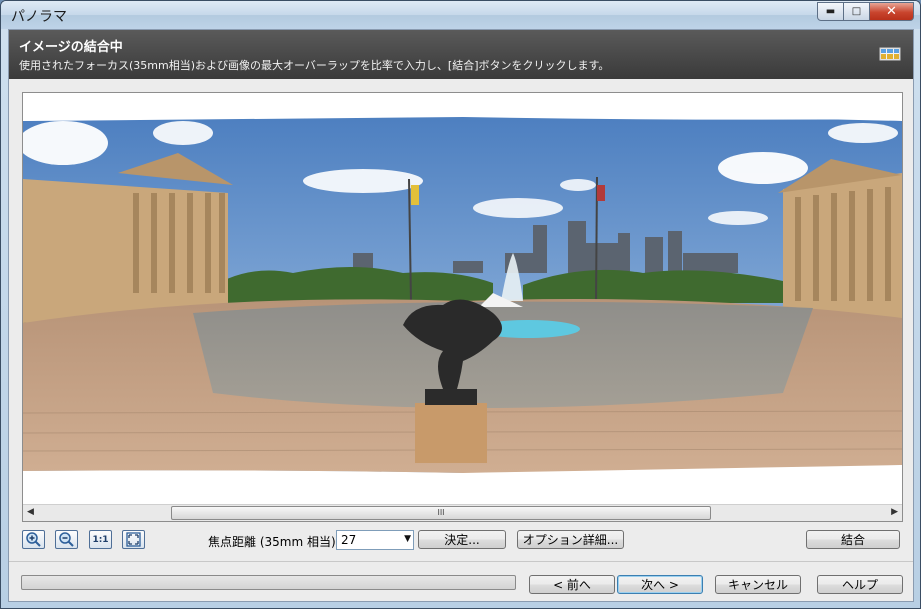  What do you see at coordinates (100, 539) in the screenshot?
I see `actual-size-button: 1:1` at bounding box center [100, 539].